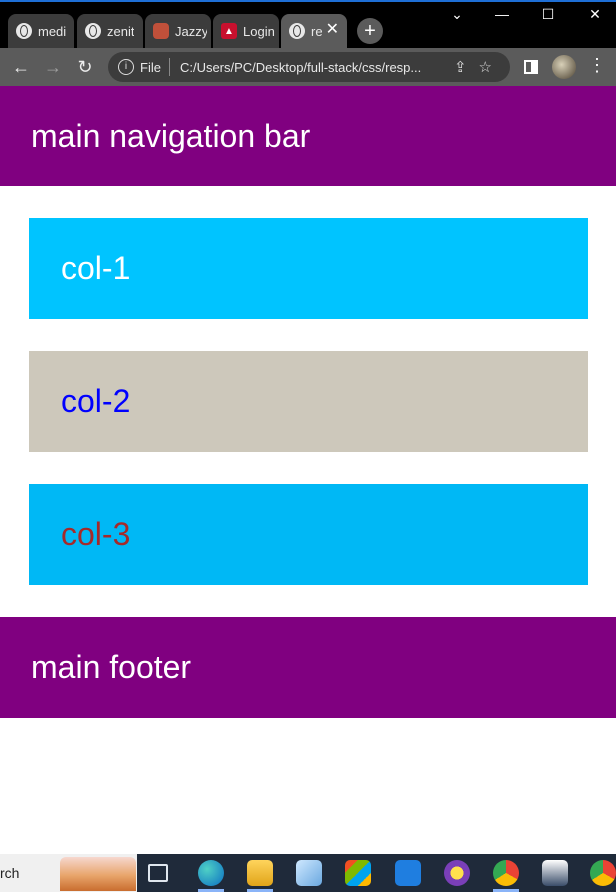 The width and height of the screenshot is (616, 892). What do you see at coordinates (564, 67) in the screenshot?
I see `profile-avatar` at bounding box center [564, 67].